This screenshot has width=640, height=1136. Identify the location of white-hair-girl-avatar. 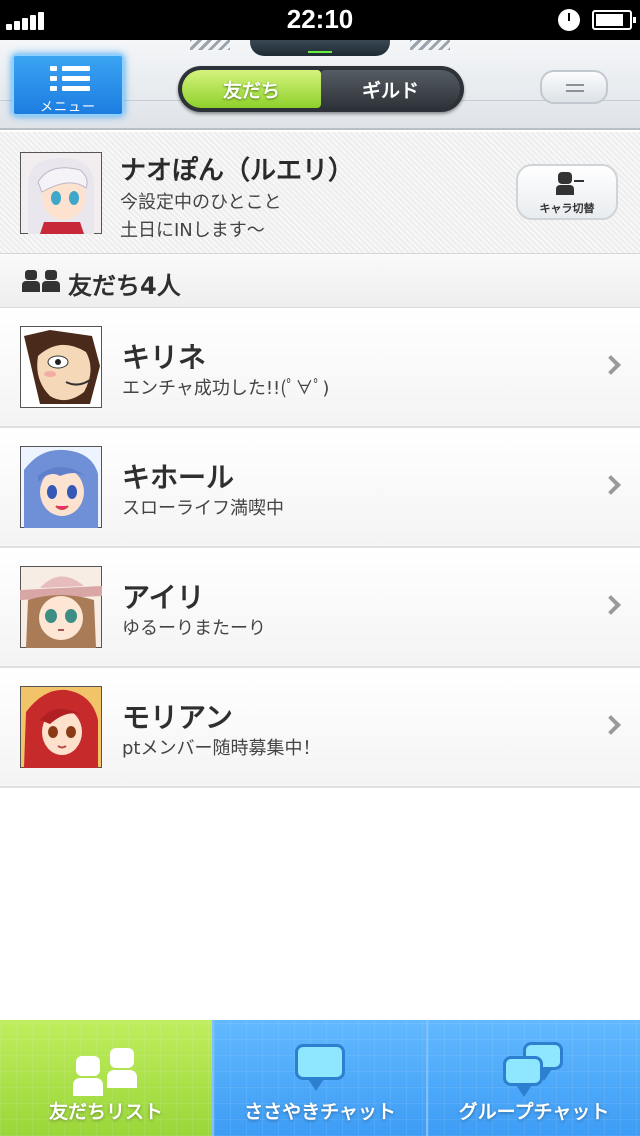
(61, 193).